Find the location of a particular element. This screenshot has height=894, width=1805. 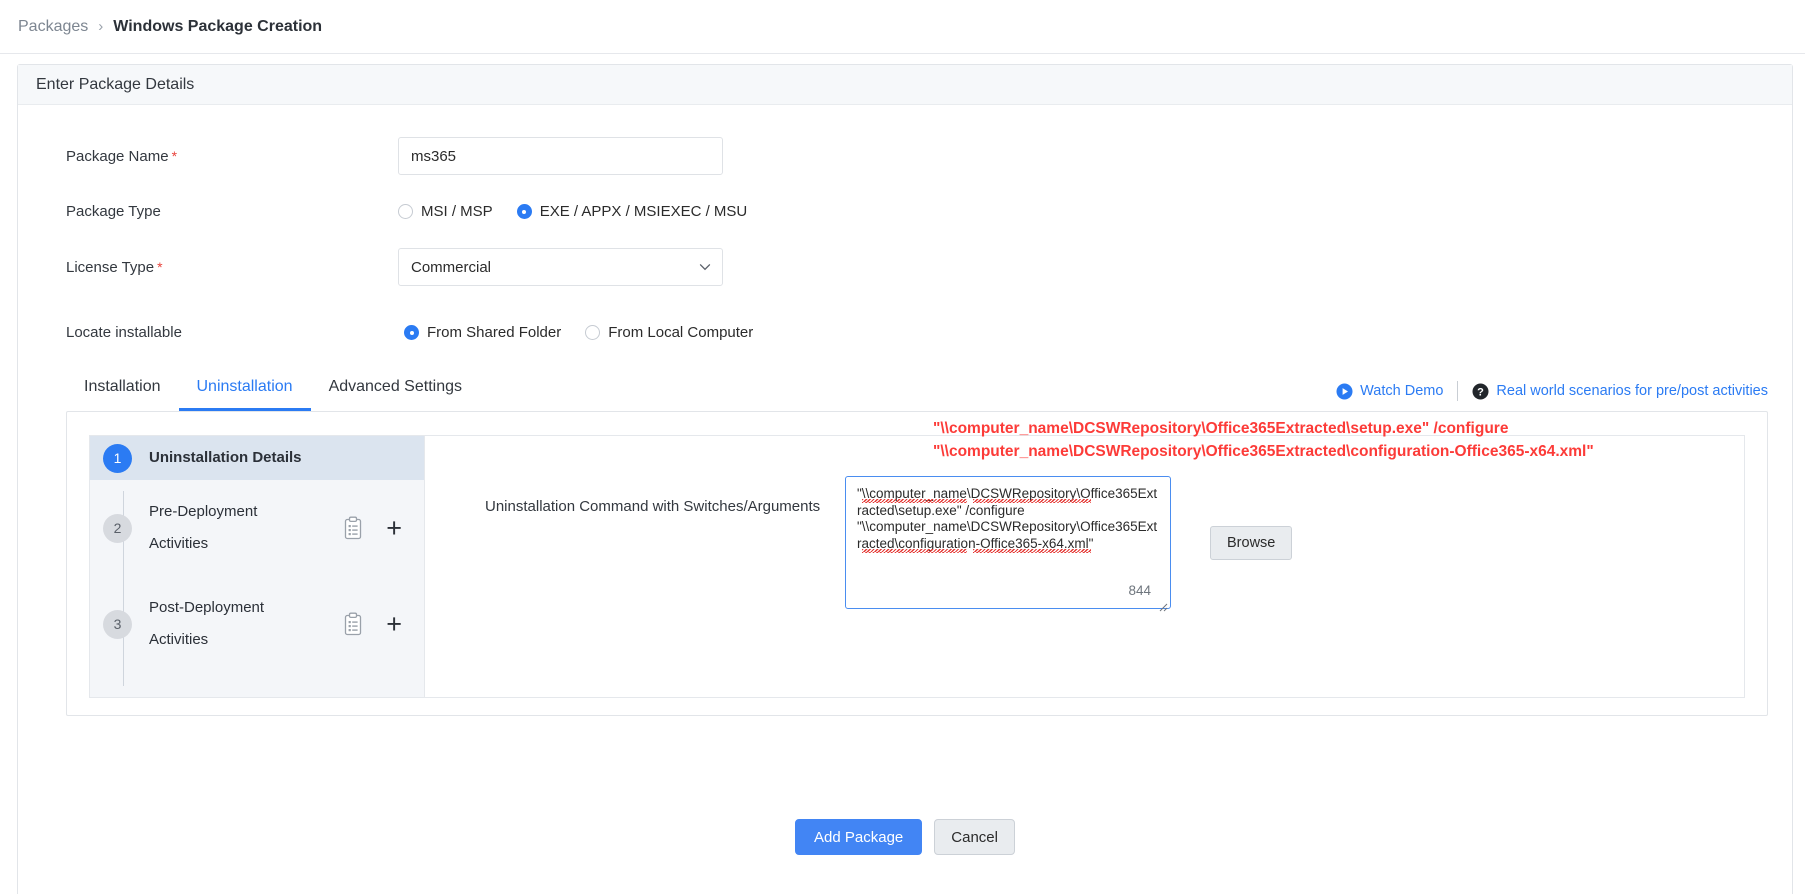

watch-demo-link: Watch Demo is located at coordinates (1389, 391).